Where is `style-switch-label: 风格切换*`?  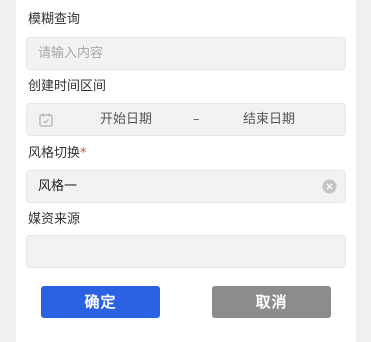 style-switch-label: 风格切换* is located at coordinates (57, 154).